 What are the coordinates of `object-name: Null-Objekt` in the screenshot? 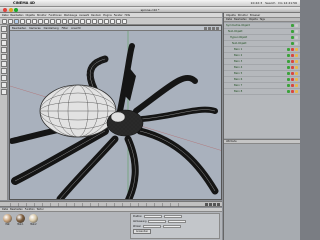 It's located at (239, 43).